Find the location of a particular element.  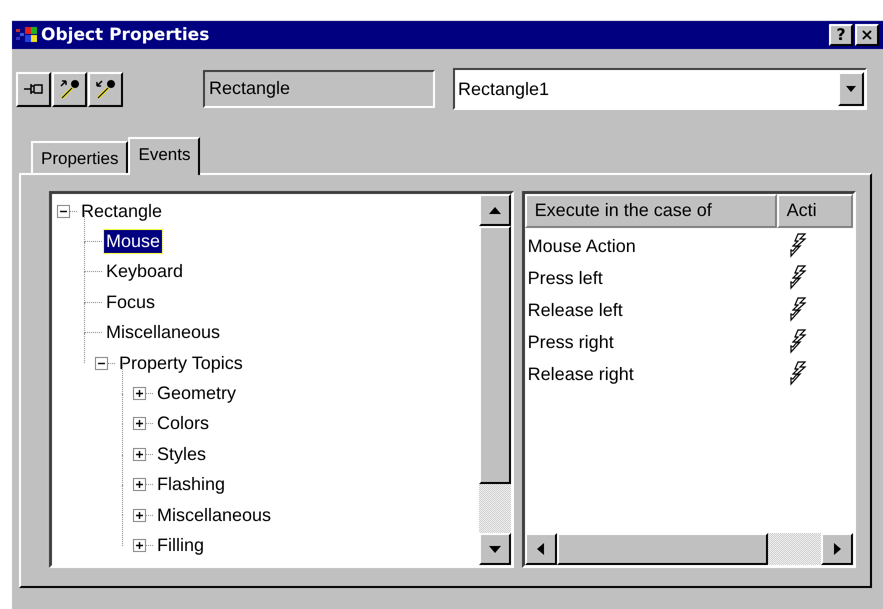

tree-item: Styles is located at coordinates (181, 454).